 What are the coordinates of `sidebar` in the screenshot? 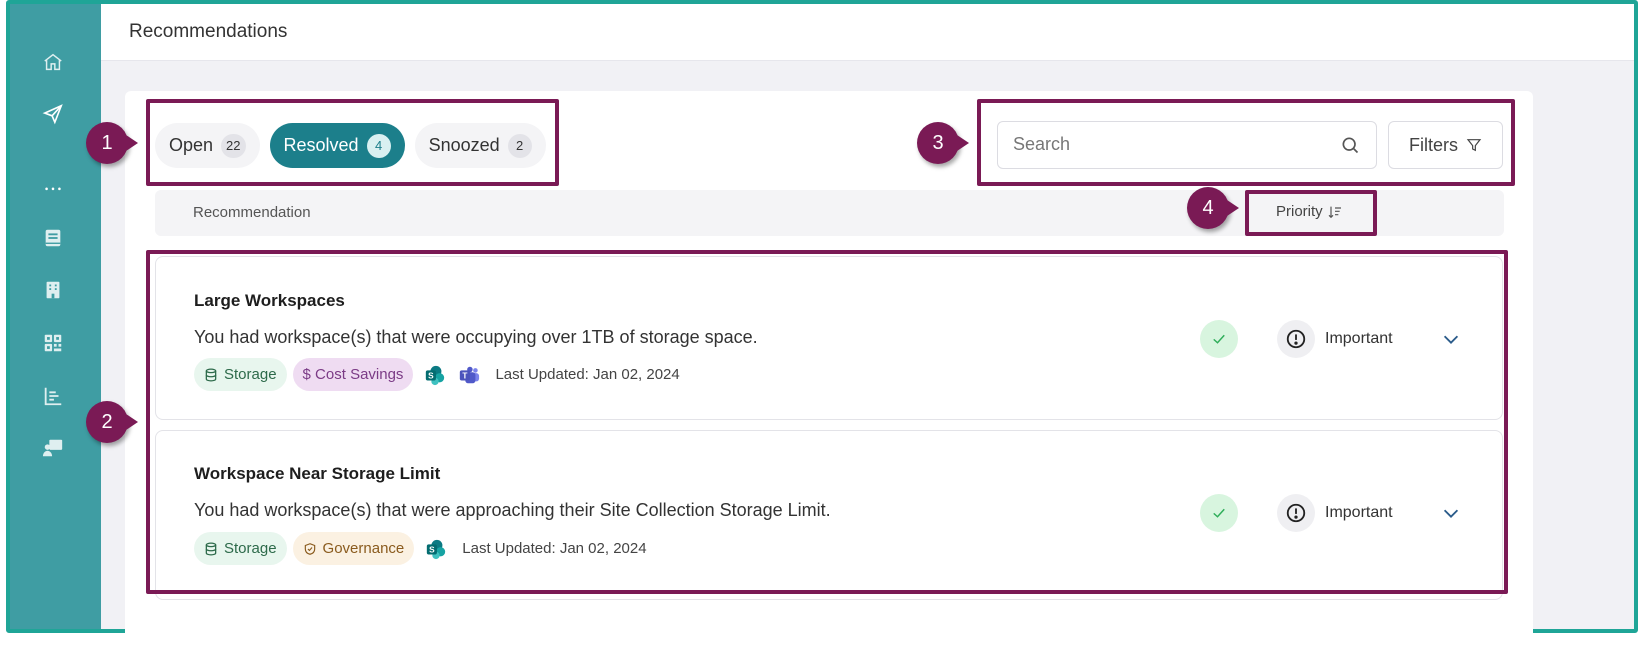 It's located at (55, 316).